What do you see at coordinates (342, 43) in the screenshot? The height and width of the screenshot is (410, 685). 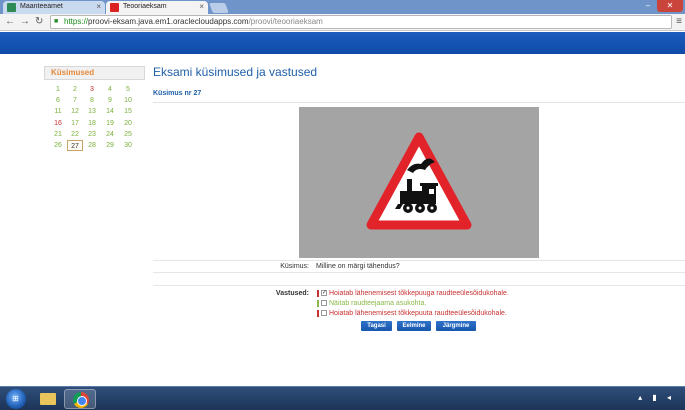 I see `site-header-band` at bounding box center [342, 43].